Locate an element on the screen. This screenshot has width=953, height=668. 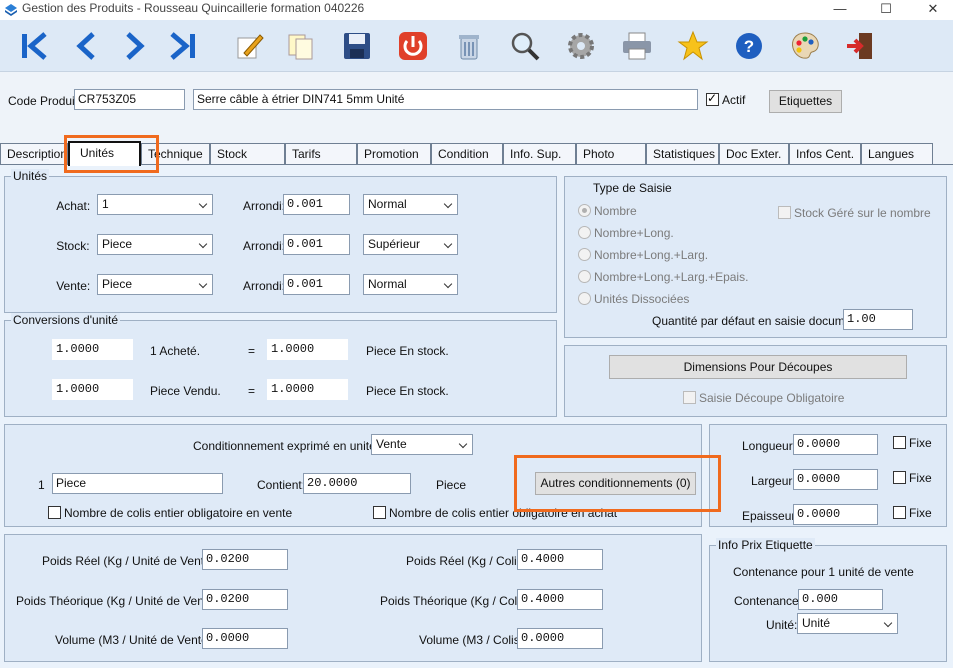
conversion-left-label: Piece Vendu. is located at coordinates (185, 391).